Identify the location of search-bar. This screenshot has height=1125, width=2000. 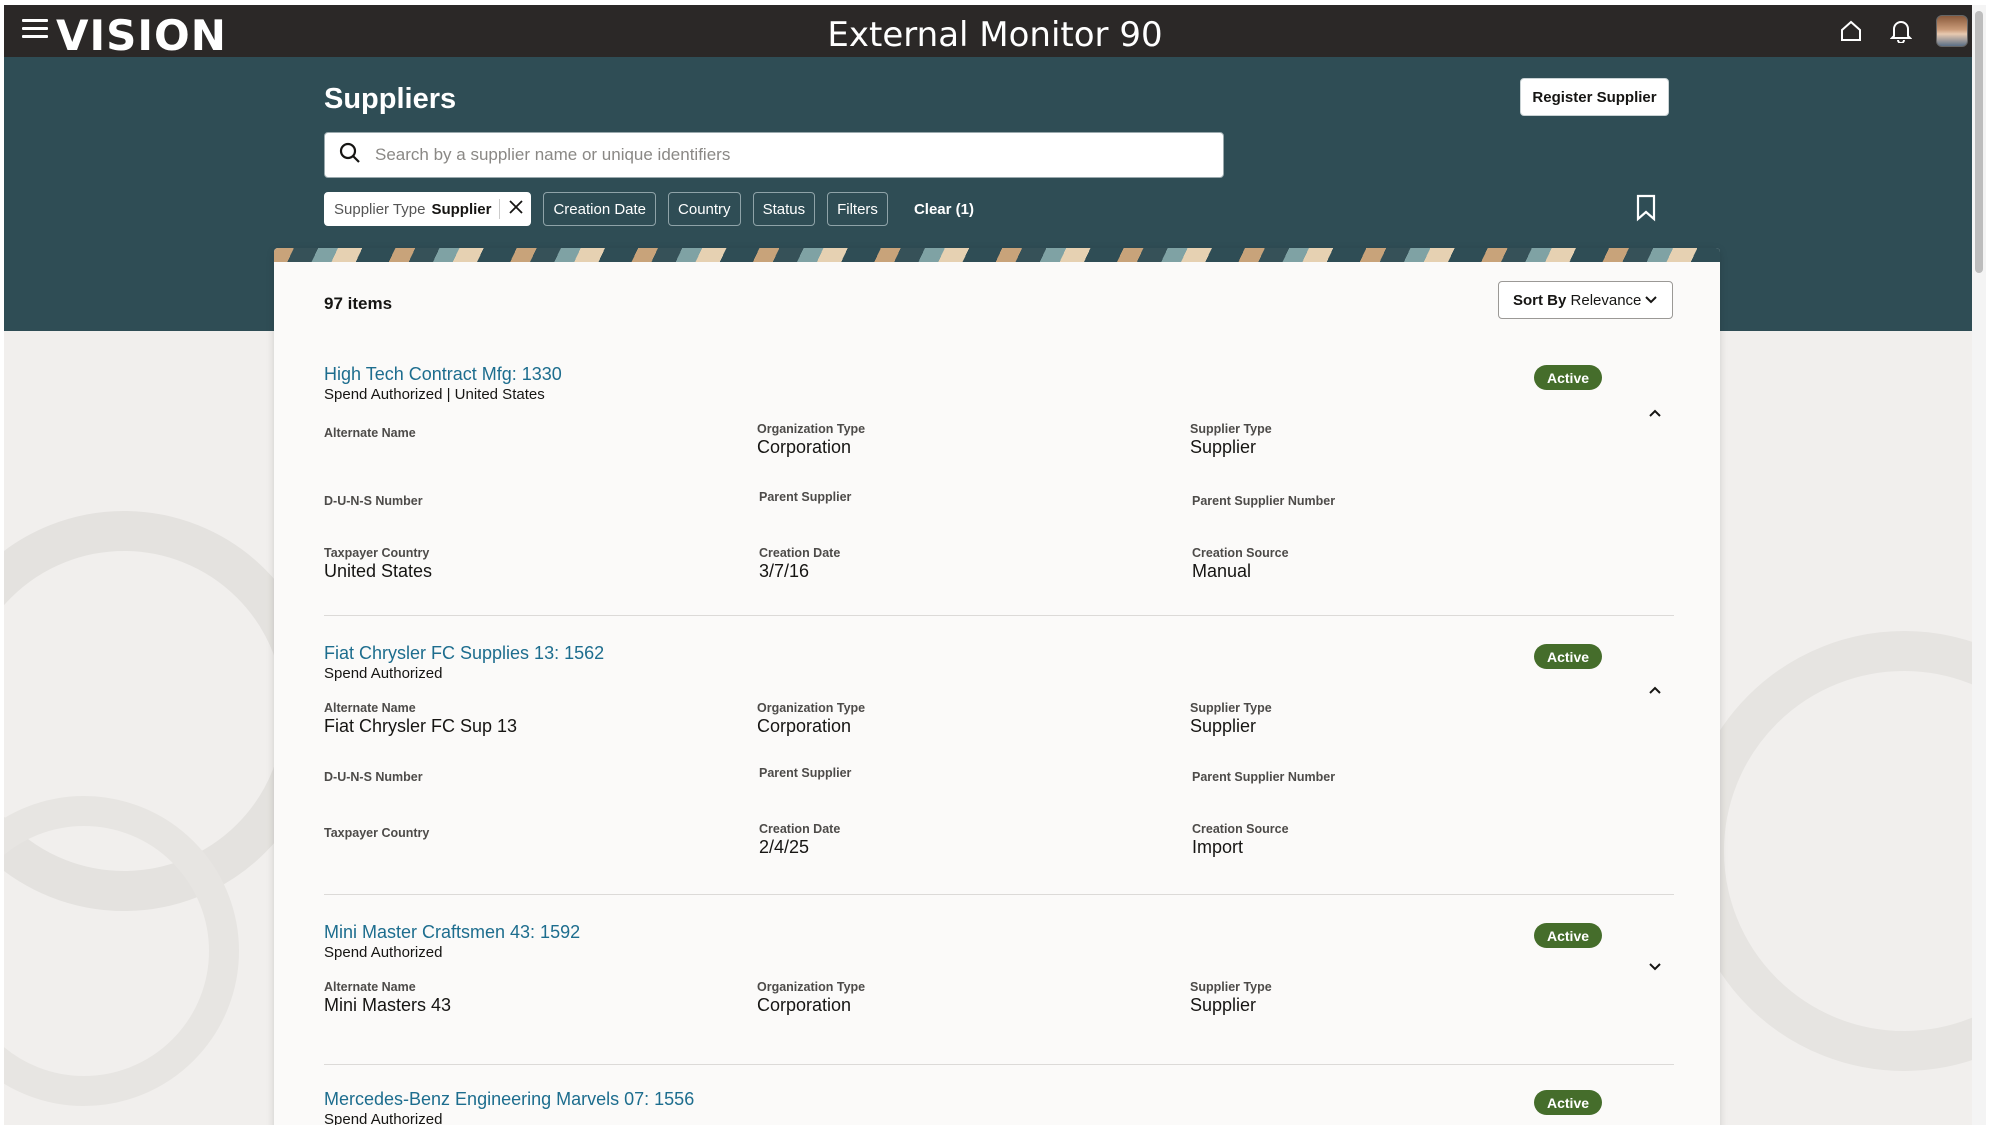
(774, 155).